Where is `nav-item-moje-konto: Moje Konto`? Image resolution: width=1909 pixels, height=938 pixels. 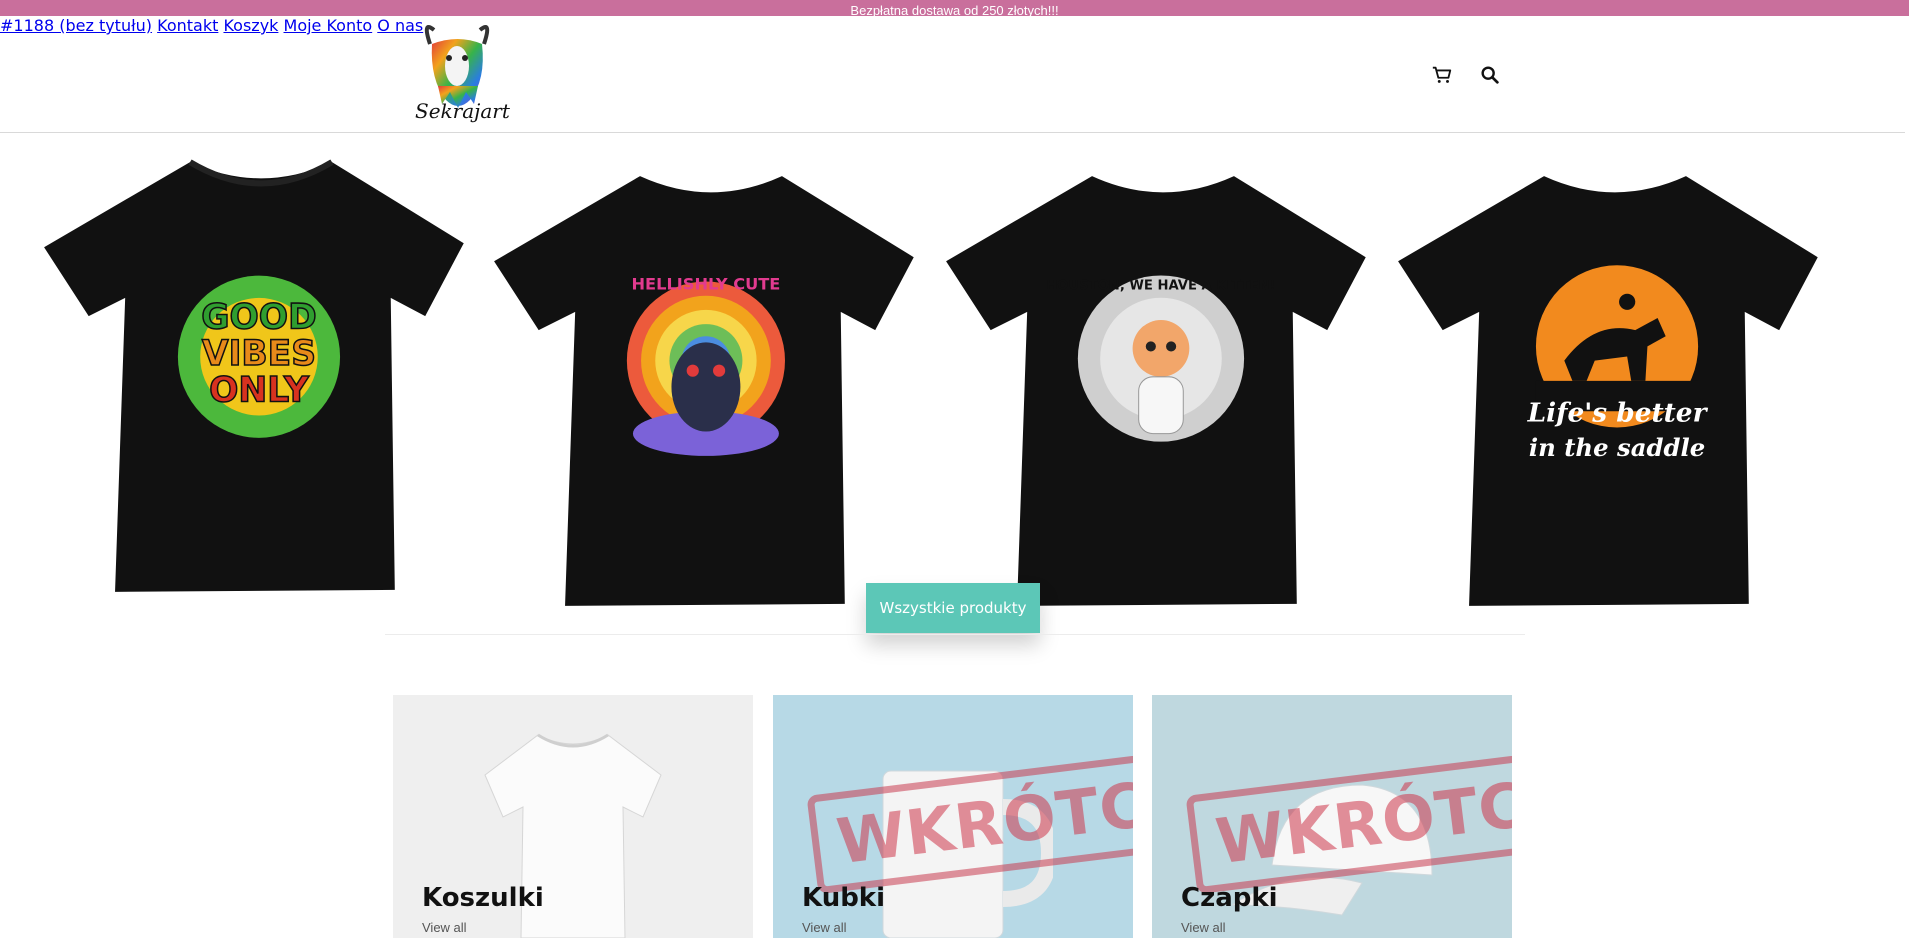
nav-item-moje-konto: Moje Konto is located at coordinates (328, 25).